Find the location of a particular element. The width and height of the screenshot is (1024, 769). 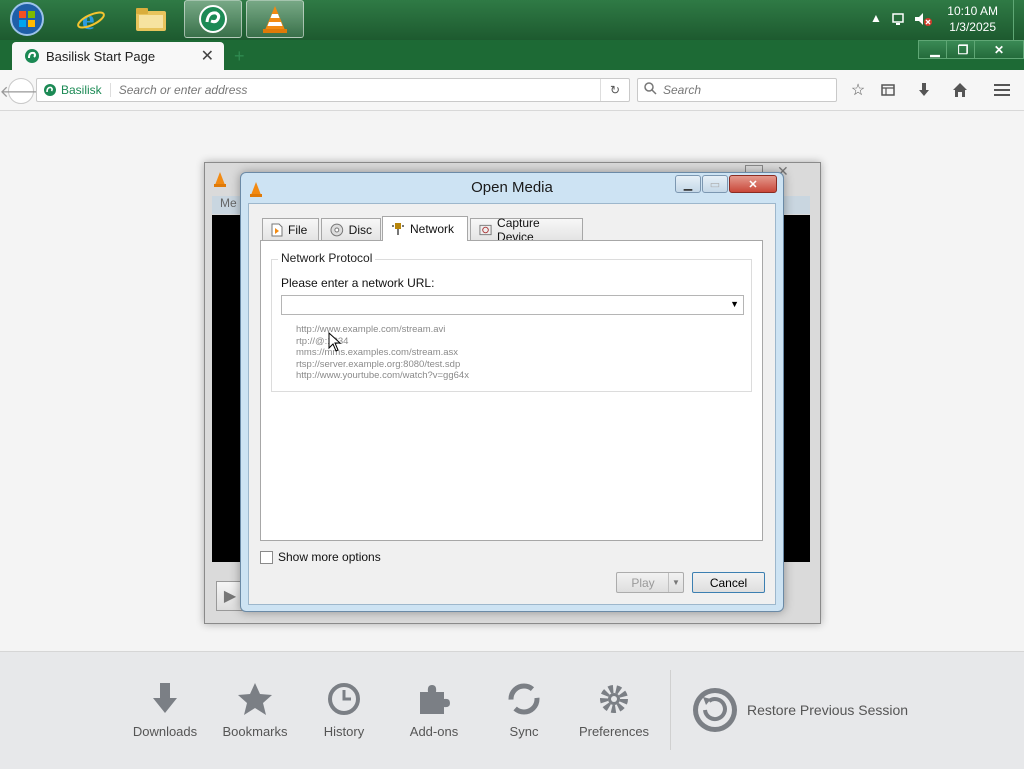

address-input: Search or enter address is located at coordinates (179, 90).